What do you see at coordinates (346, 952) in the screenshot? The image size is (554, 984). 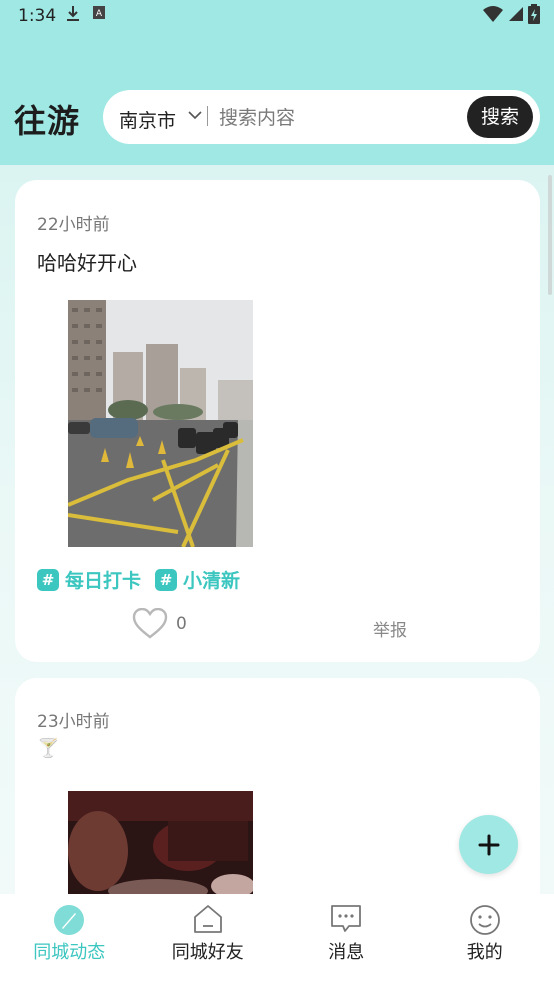 I see `nav-label: 消息` at bounding box center [346, 952].